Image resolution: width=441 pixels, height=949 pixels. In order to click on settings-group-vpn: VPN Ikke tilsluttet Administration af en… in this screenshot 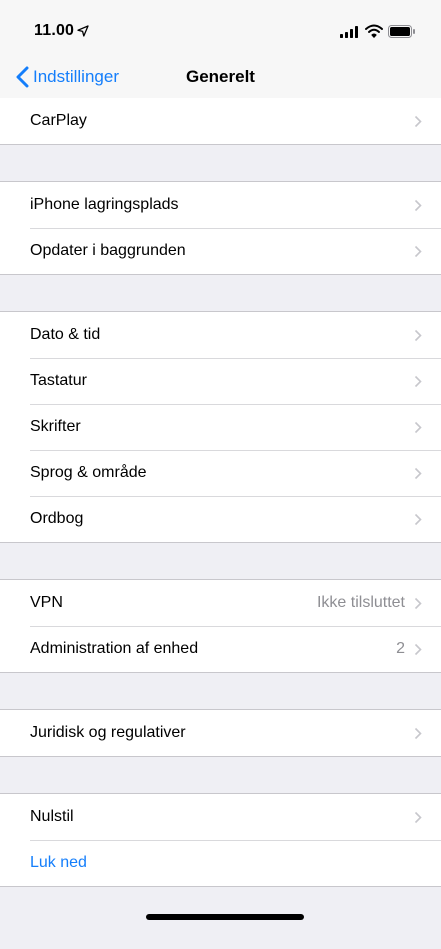, I will do `click(220, 626)`.